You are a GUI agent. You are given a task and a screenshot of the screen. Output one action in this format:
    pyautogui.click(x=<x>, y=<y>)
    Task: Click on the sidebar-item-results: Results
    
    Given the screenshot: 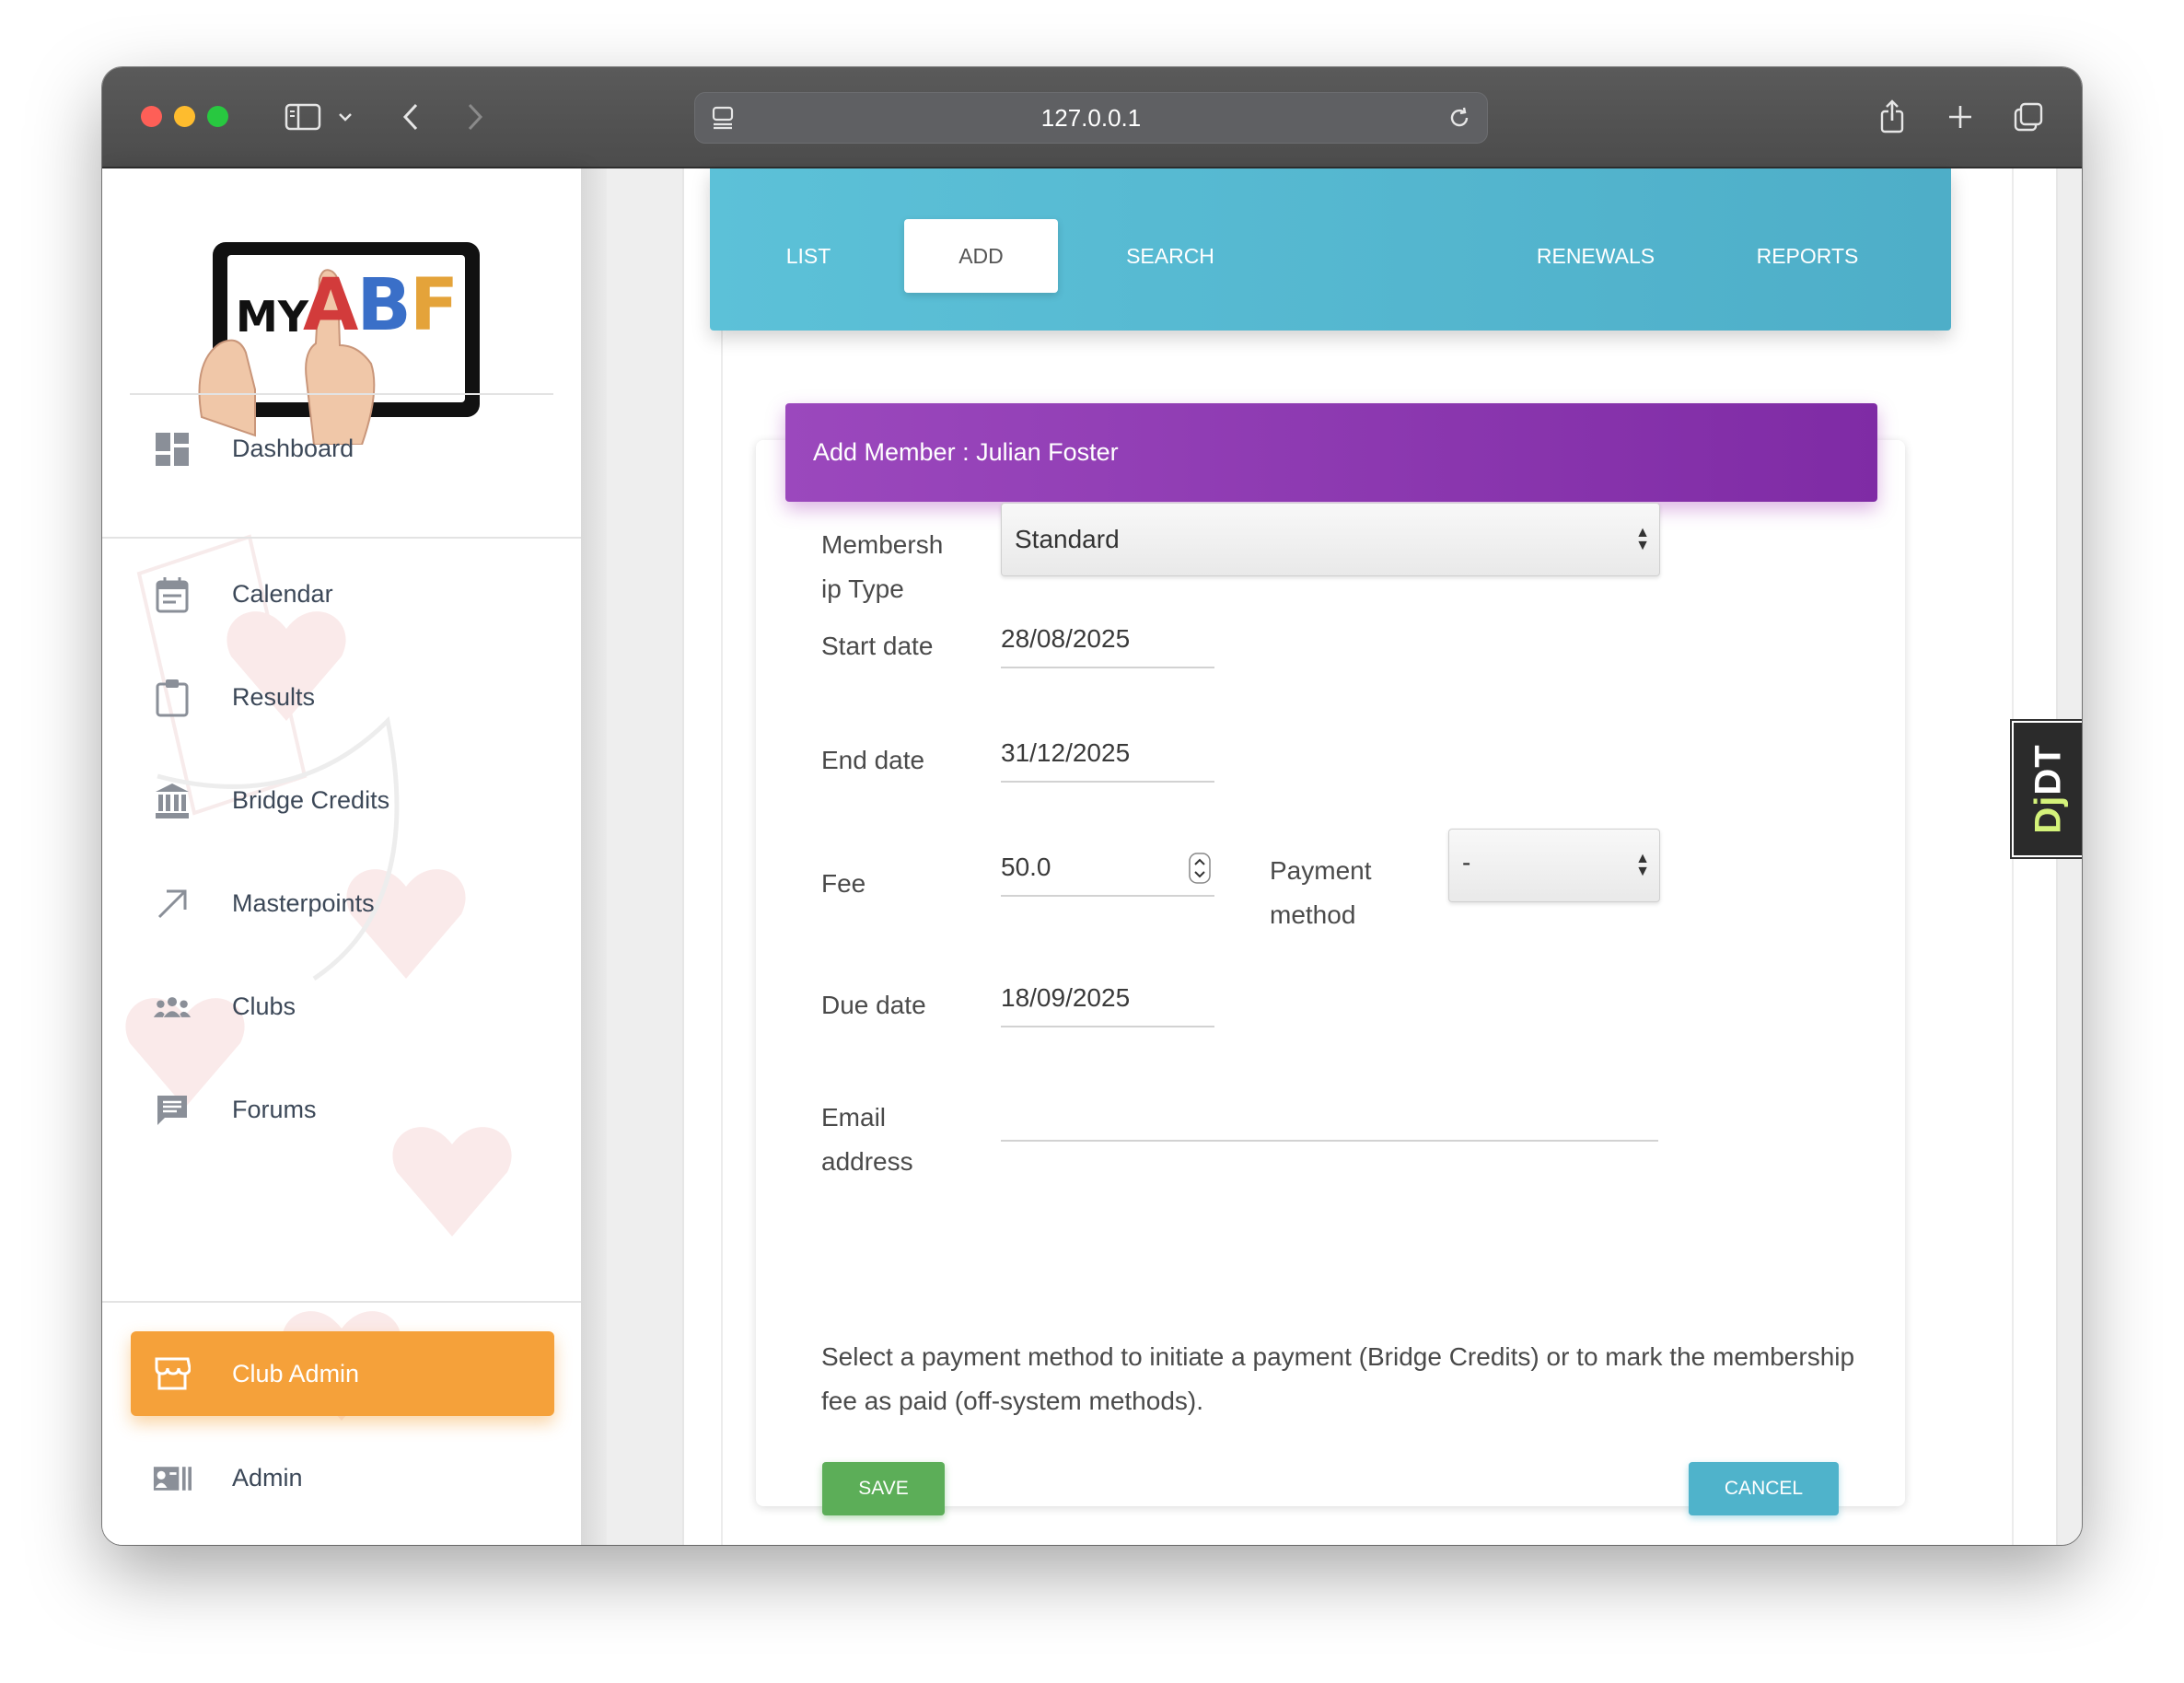 What is the action you would take?
    pyautogui.click(x=341, y=697)
    